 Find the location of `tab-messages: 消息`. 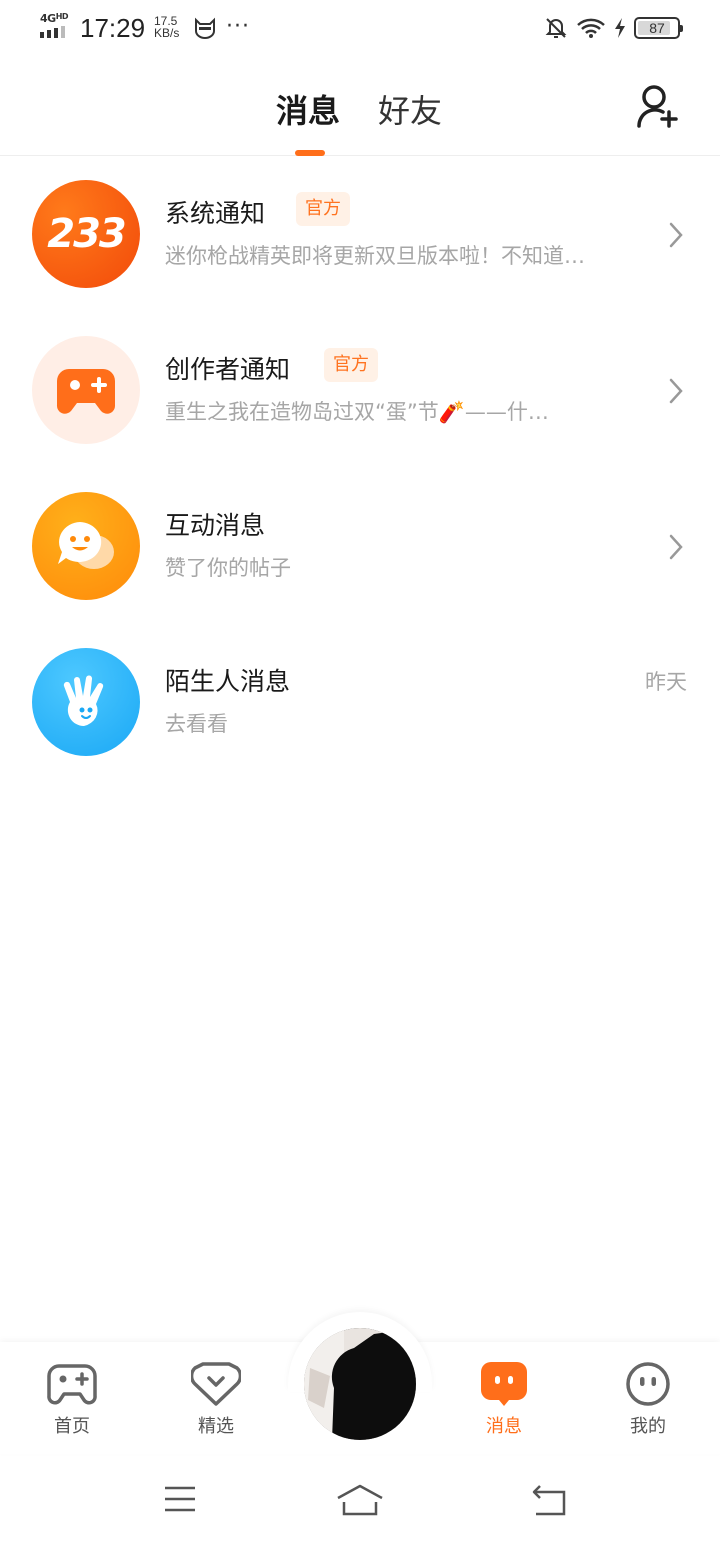

tab-messages: 消息 is located at coordinates (308, 109).